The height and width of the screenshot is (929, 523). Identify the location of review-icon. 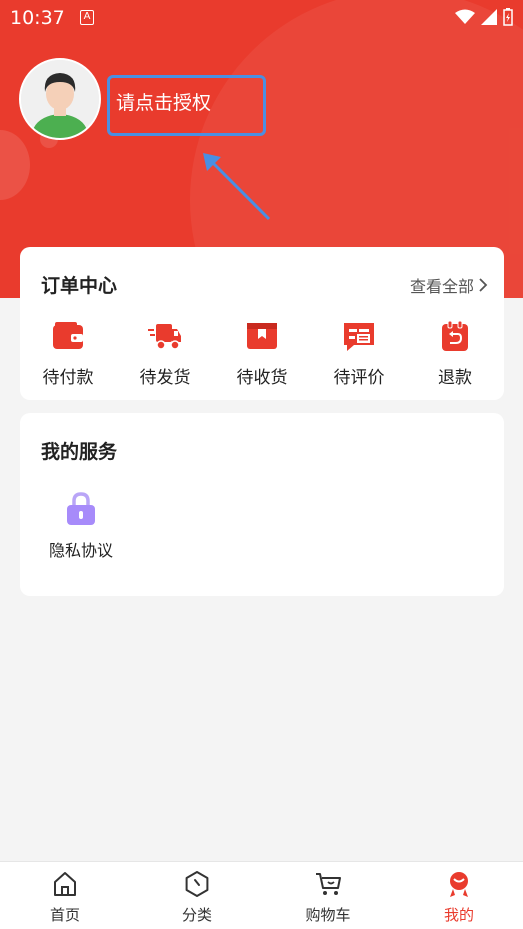
(359, 337).